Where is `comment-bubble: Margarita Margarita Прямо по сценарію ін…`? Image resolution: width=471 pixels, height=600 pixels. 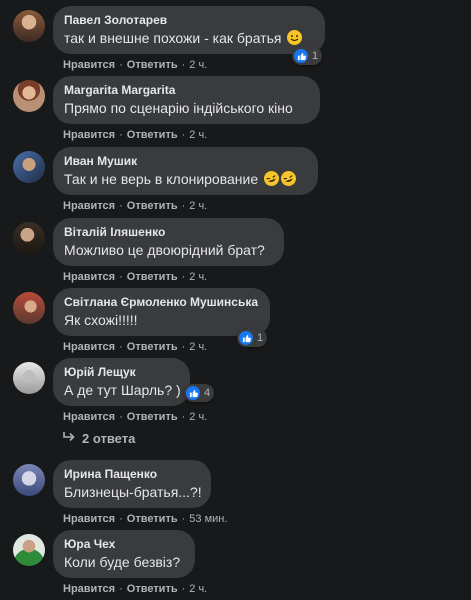 comment-bubble: Margarita Margarita Прямо по сценарію ін… is located at coordinates (186, 100).